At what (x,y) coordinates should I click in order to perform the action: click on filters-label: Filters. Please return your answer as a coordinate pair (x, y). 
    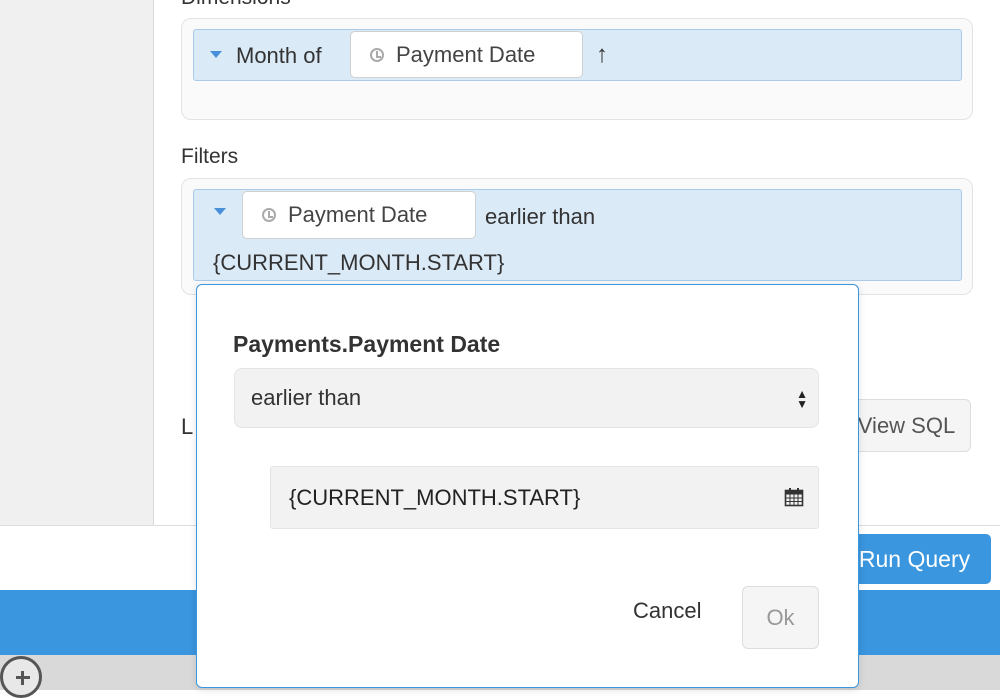
    Looking at the image, I should click on (210, 156).